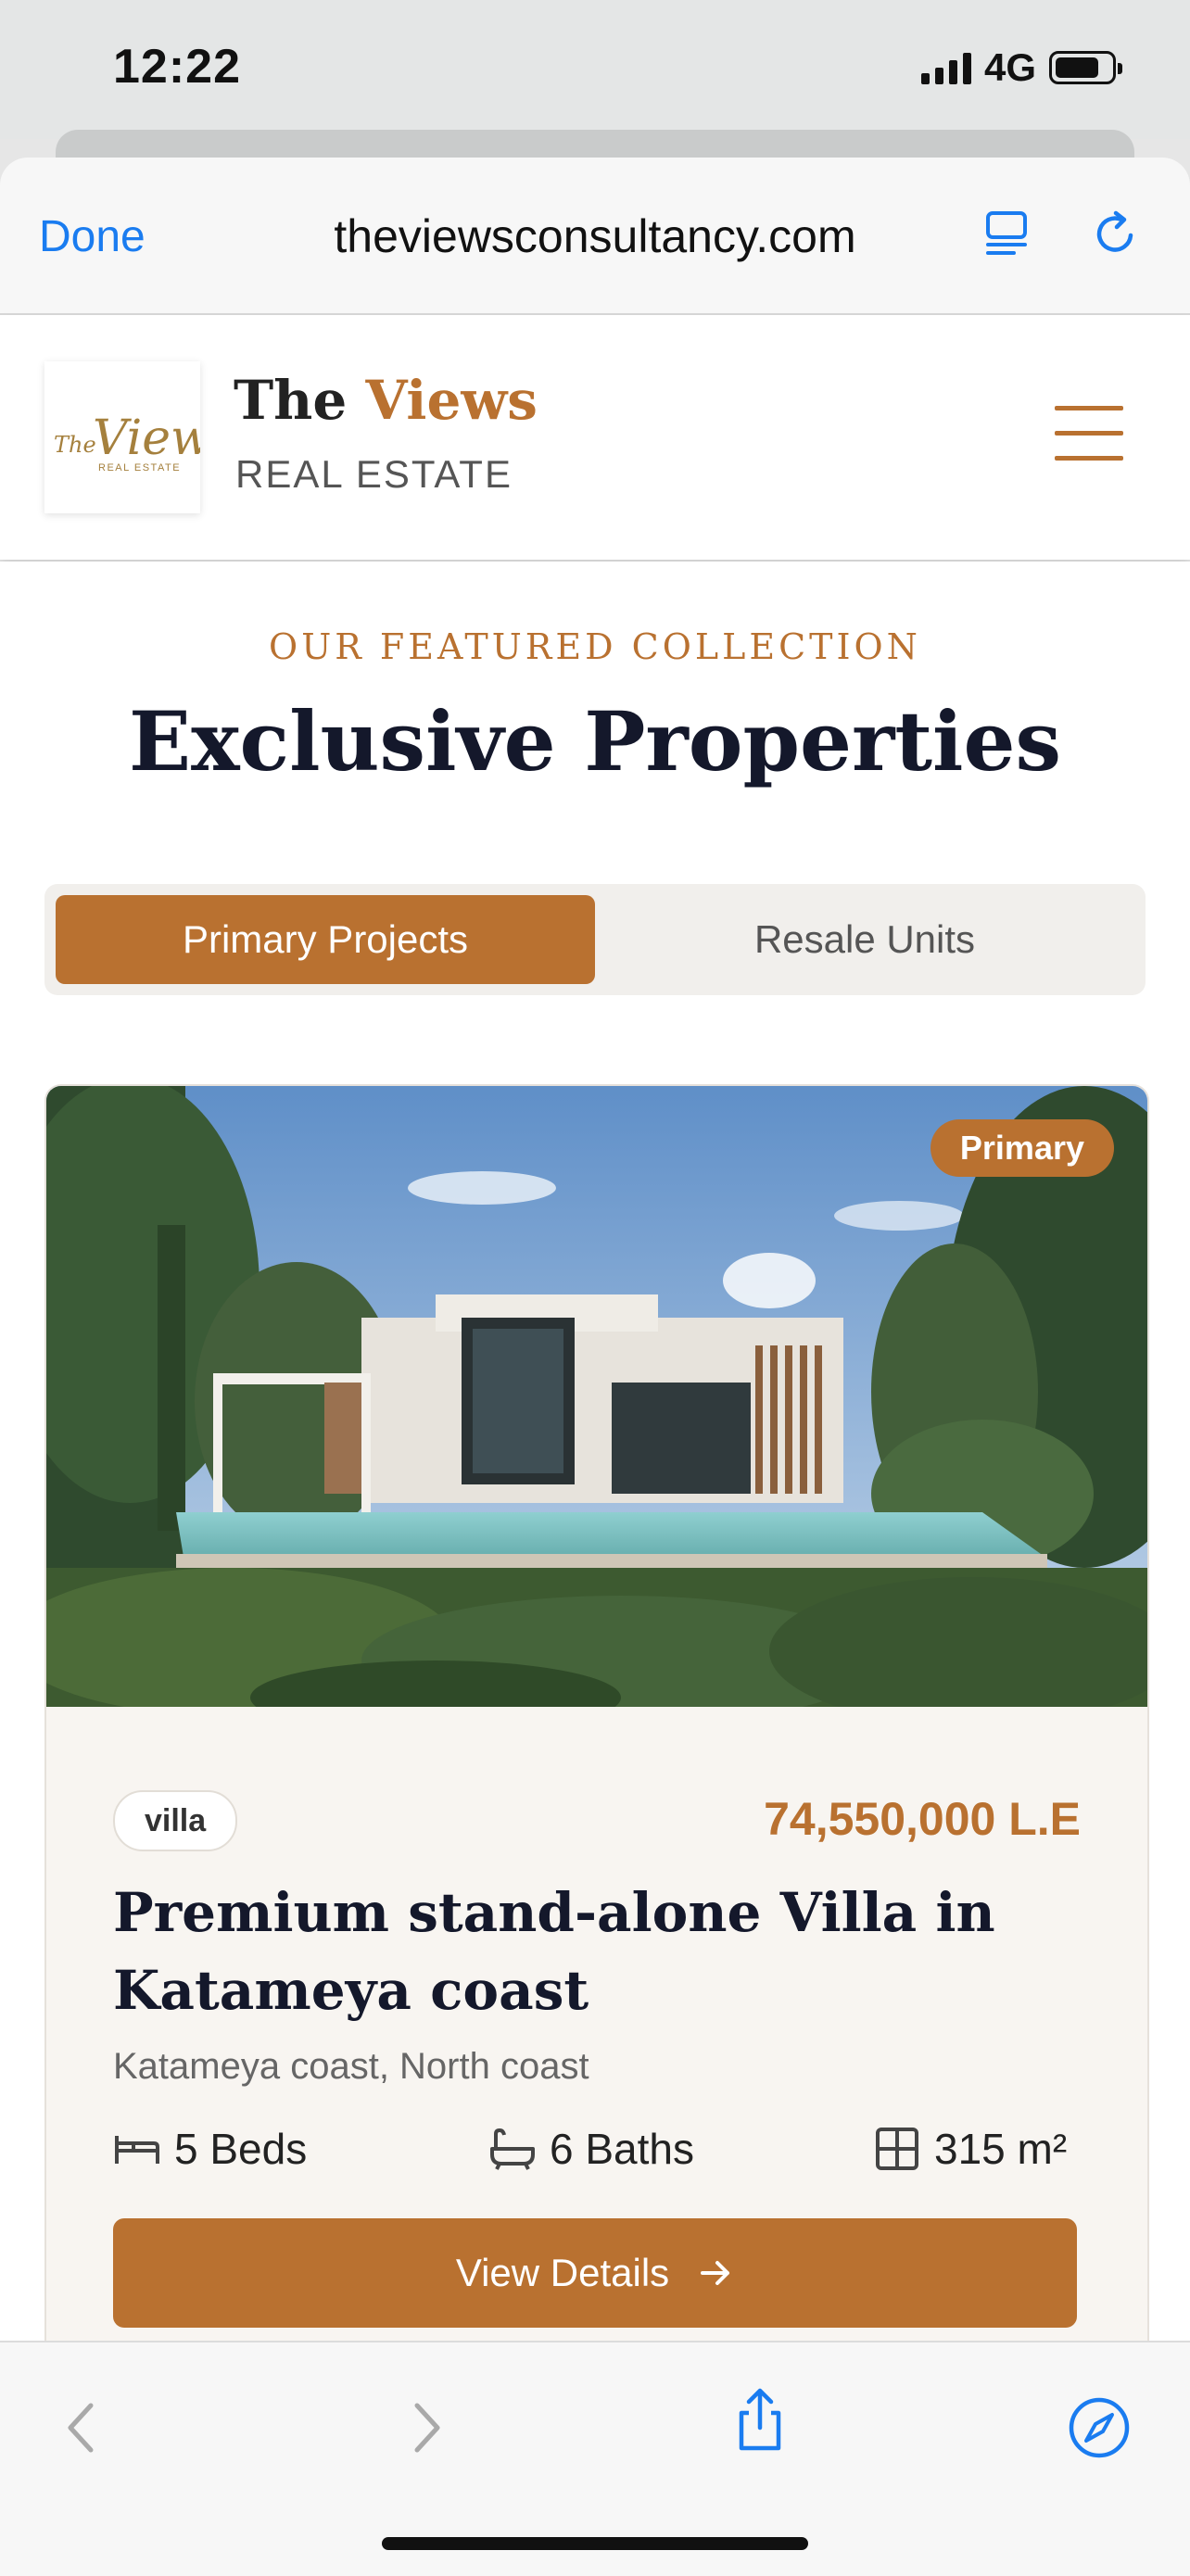 The image size is (1190, 2576). I want to click on tab-primary-projects: Primary Projects, so click(325, 940).